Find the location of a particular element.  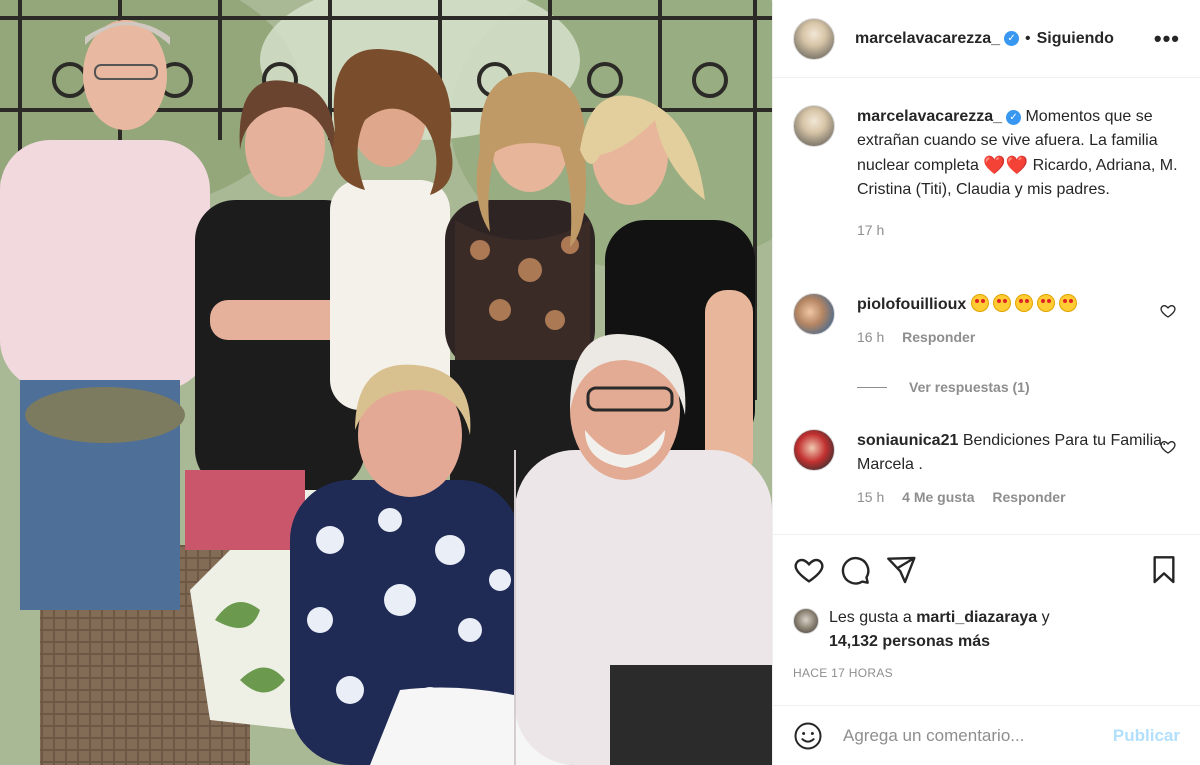

replies-divider is located at coordinates (872, 387).